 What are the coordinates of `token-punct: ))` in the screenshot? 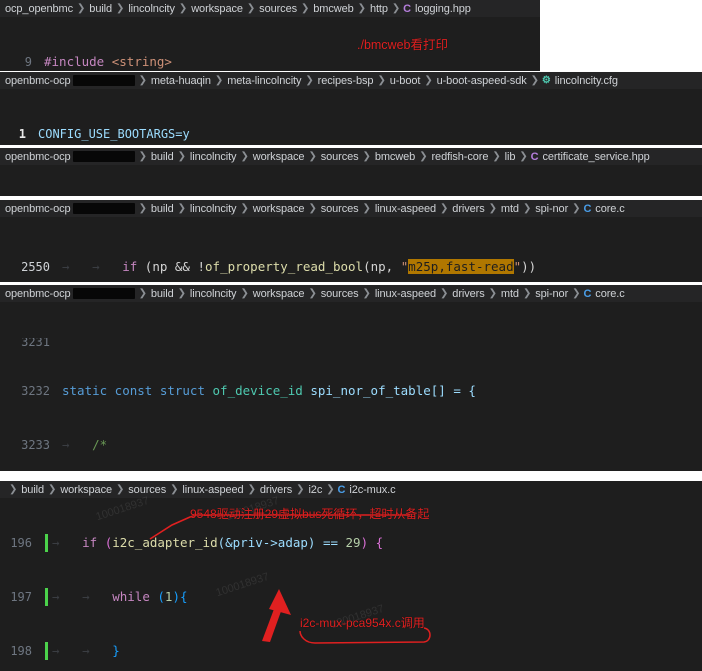 It's located at (529, 266).